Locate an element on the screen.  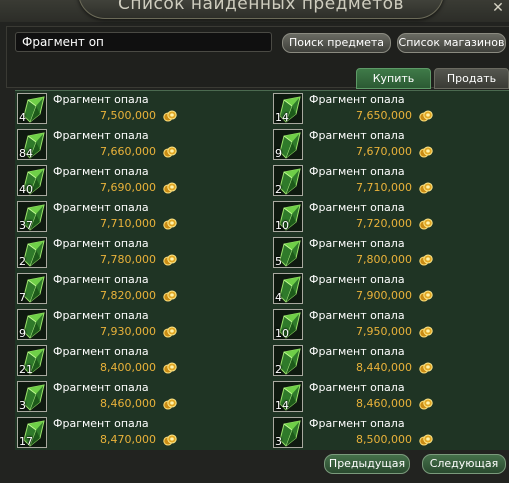
item-count: 40 is located at coordinates (26, 189).